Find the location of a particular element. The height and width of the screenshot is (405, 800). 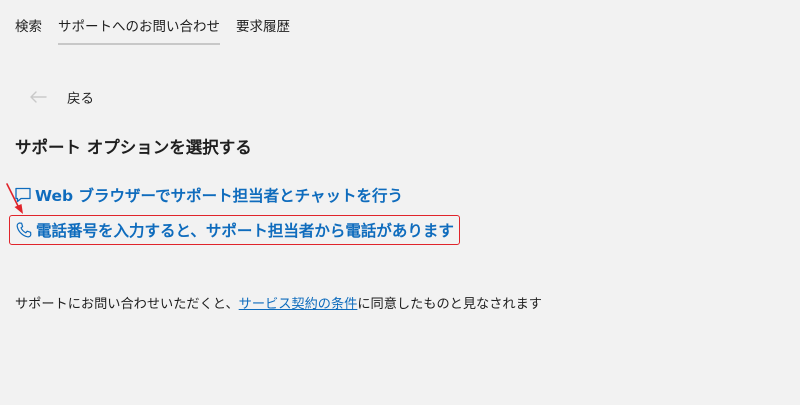

tab-contact-support: サポートへのお問い合わせ is located at coordinates (139, 32).